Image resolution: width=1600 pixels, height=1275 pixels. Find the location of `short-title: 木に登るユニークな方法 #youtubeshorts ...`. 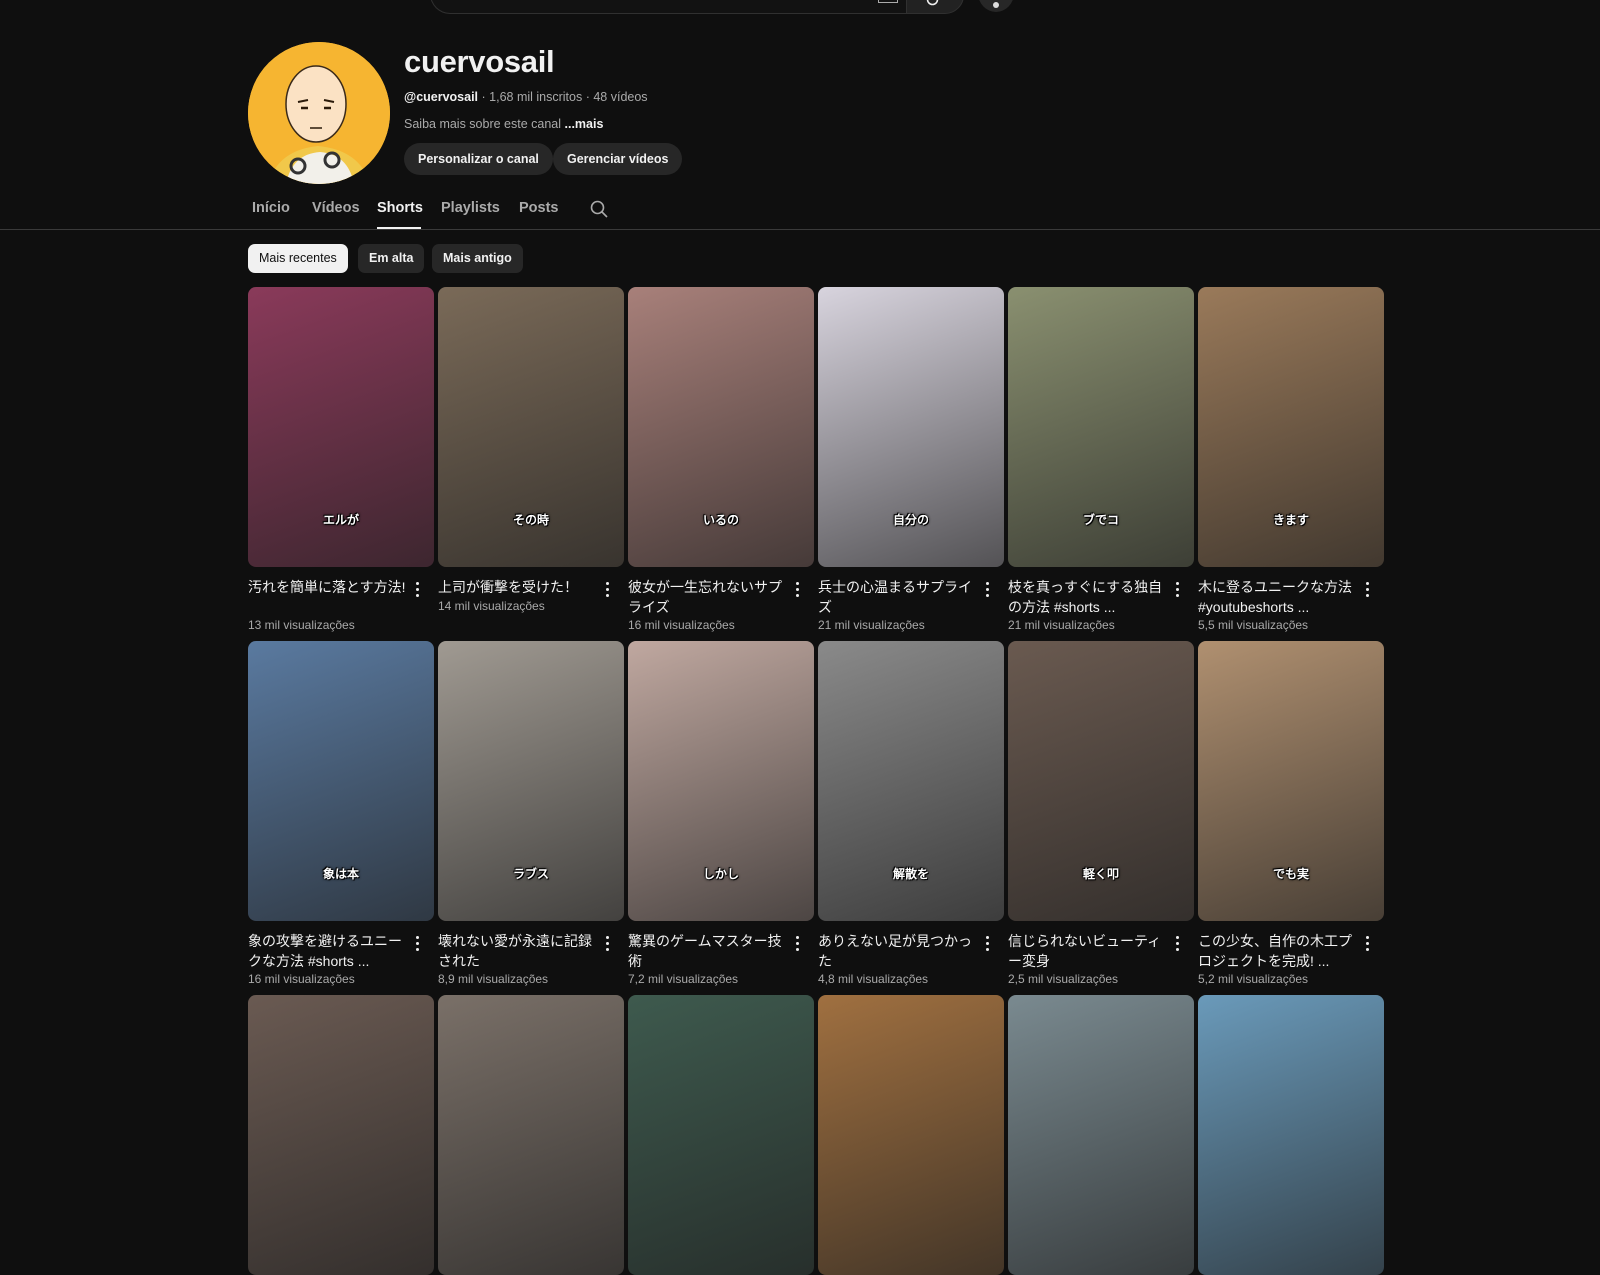

short-title: 木に登るユニークな方法 #youtubeshorts ... is located at coordinates (1278, 597).